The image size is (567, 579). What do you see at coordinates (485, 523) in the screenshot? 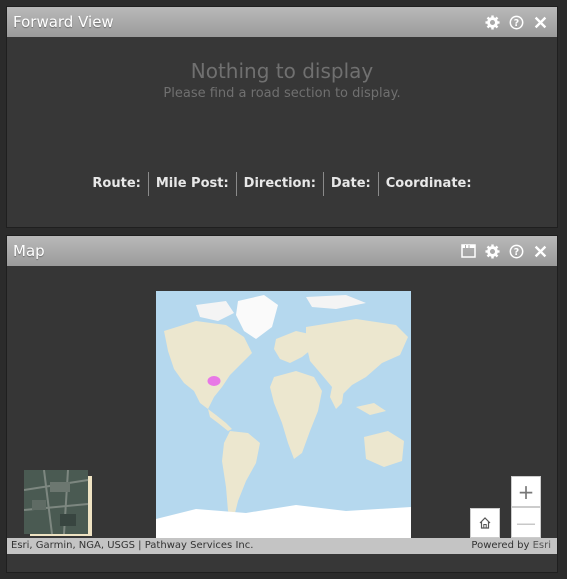
I see `home-button` at bounding box center [485, 523].